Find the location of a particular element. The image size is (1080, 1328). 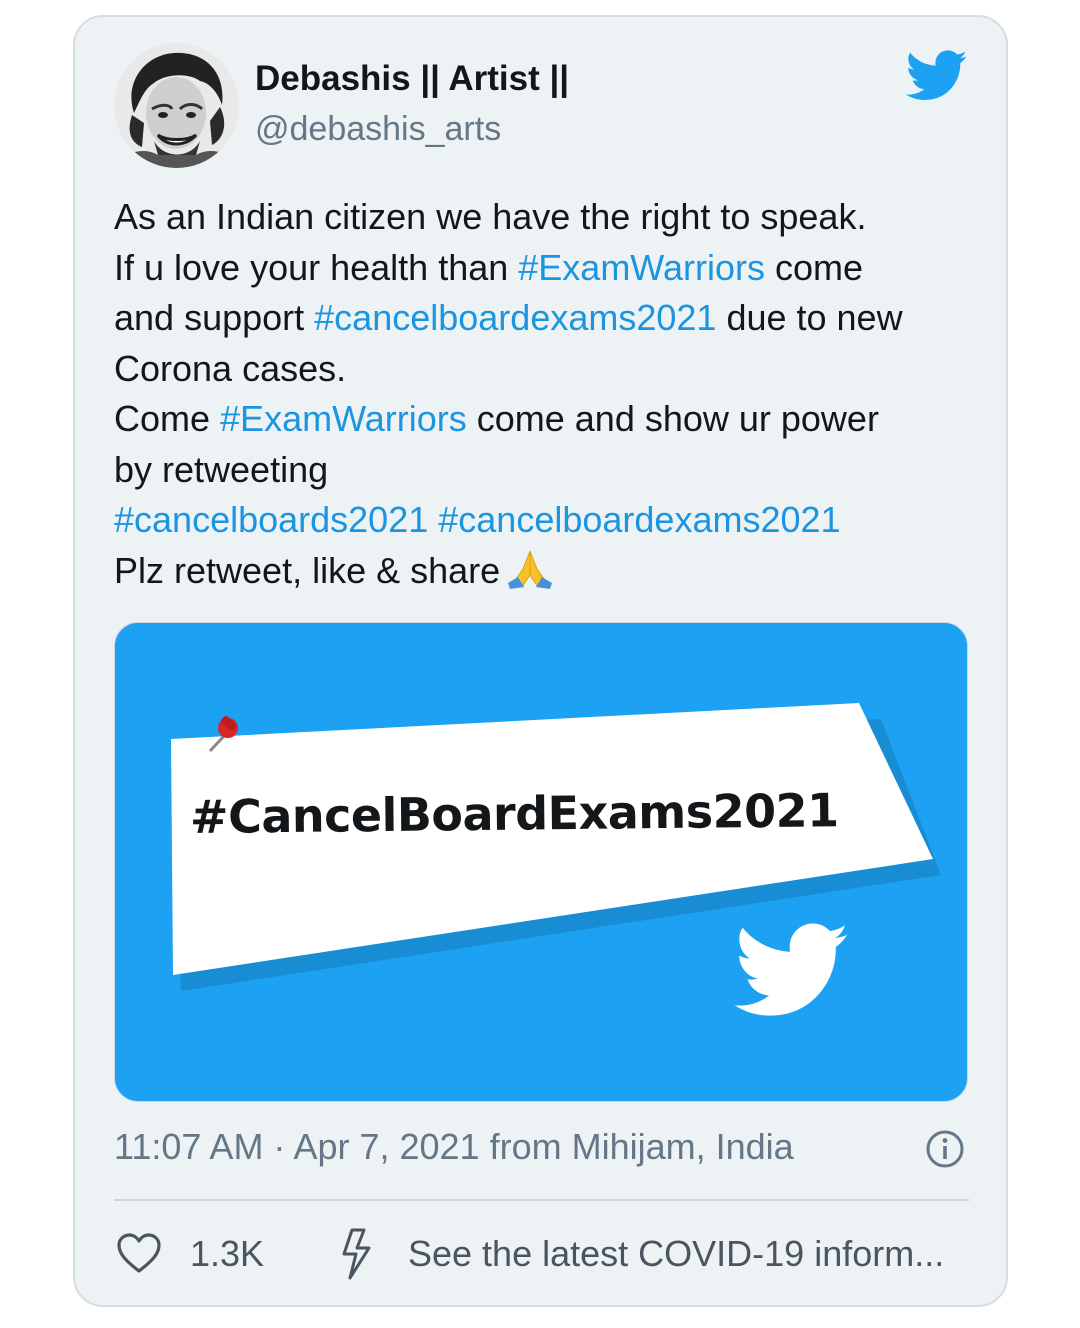

hashtag-link: #cancelboards2021 is located at coordinates (271, 519).